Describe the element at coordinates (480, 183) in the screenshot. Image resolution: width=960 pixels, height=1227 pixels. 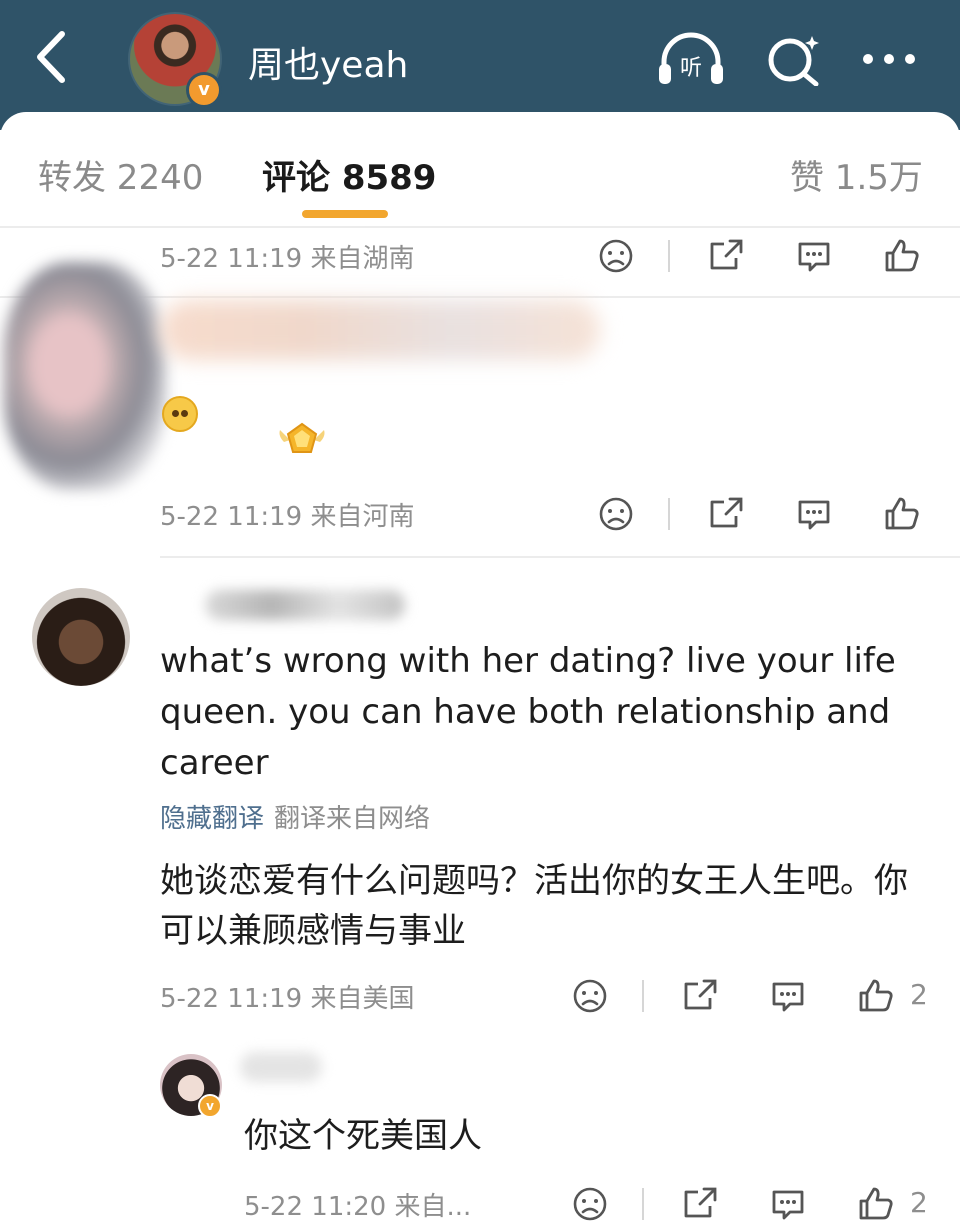
I see `tab-bar: 转发 2240 评论 8589 赞 1.5万` at that location.